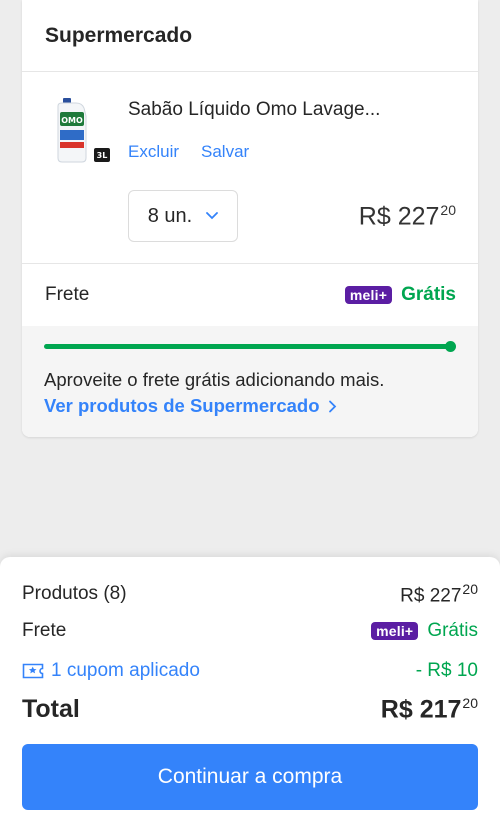  I want to click on item-actions: Excluir Salvar, so click(188, 152).